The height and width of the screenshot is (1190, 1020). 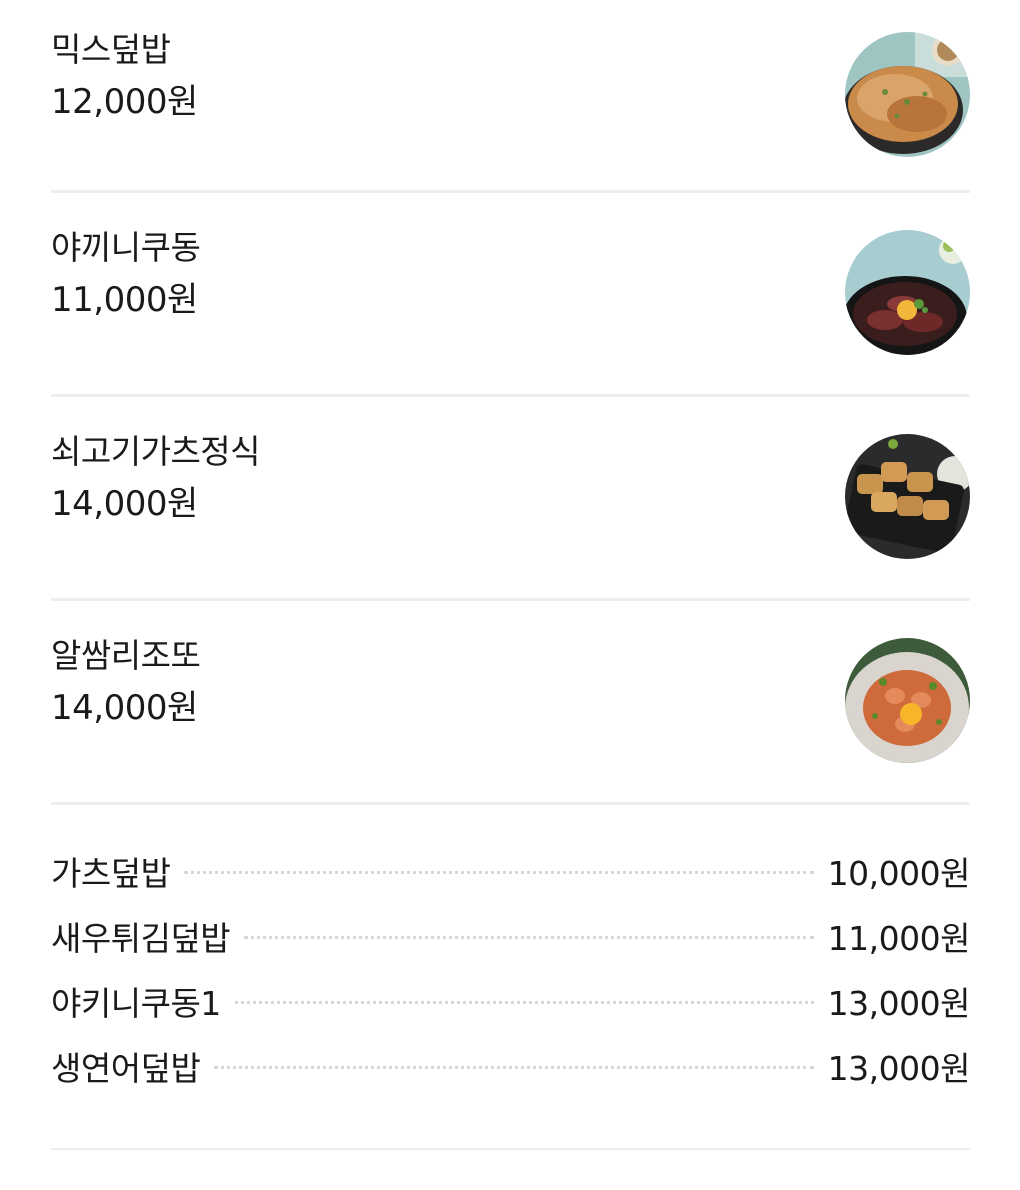 I want to click on list-item: 가츠덮밥 10,000원, so click(x=511, y=870).